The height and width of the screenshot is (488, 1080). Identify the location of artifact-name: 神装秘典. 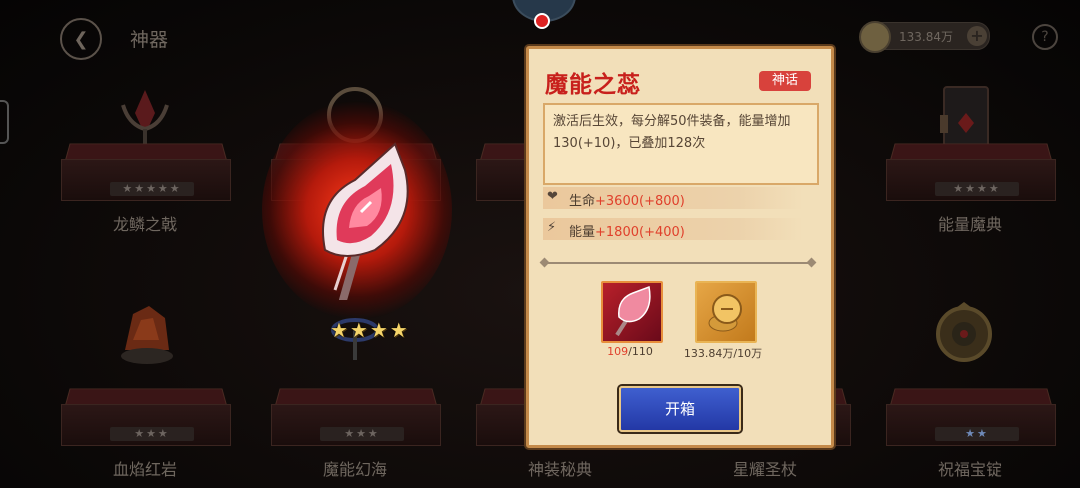
(559, 469).